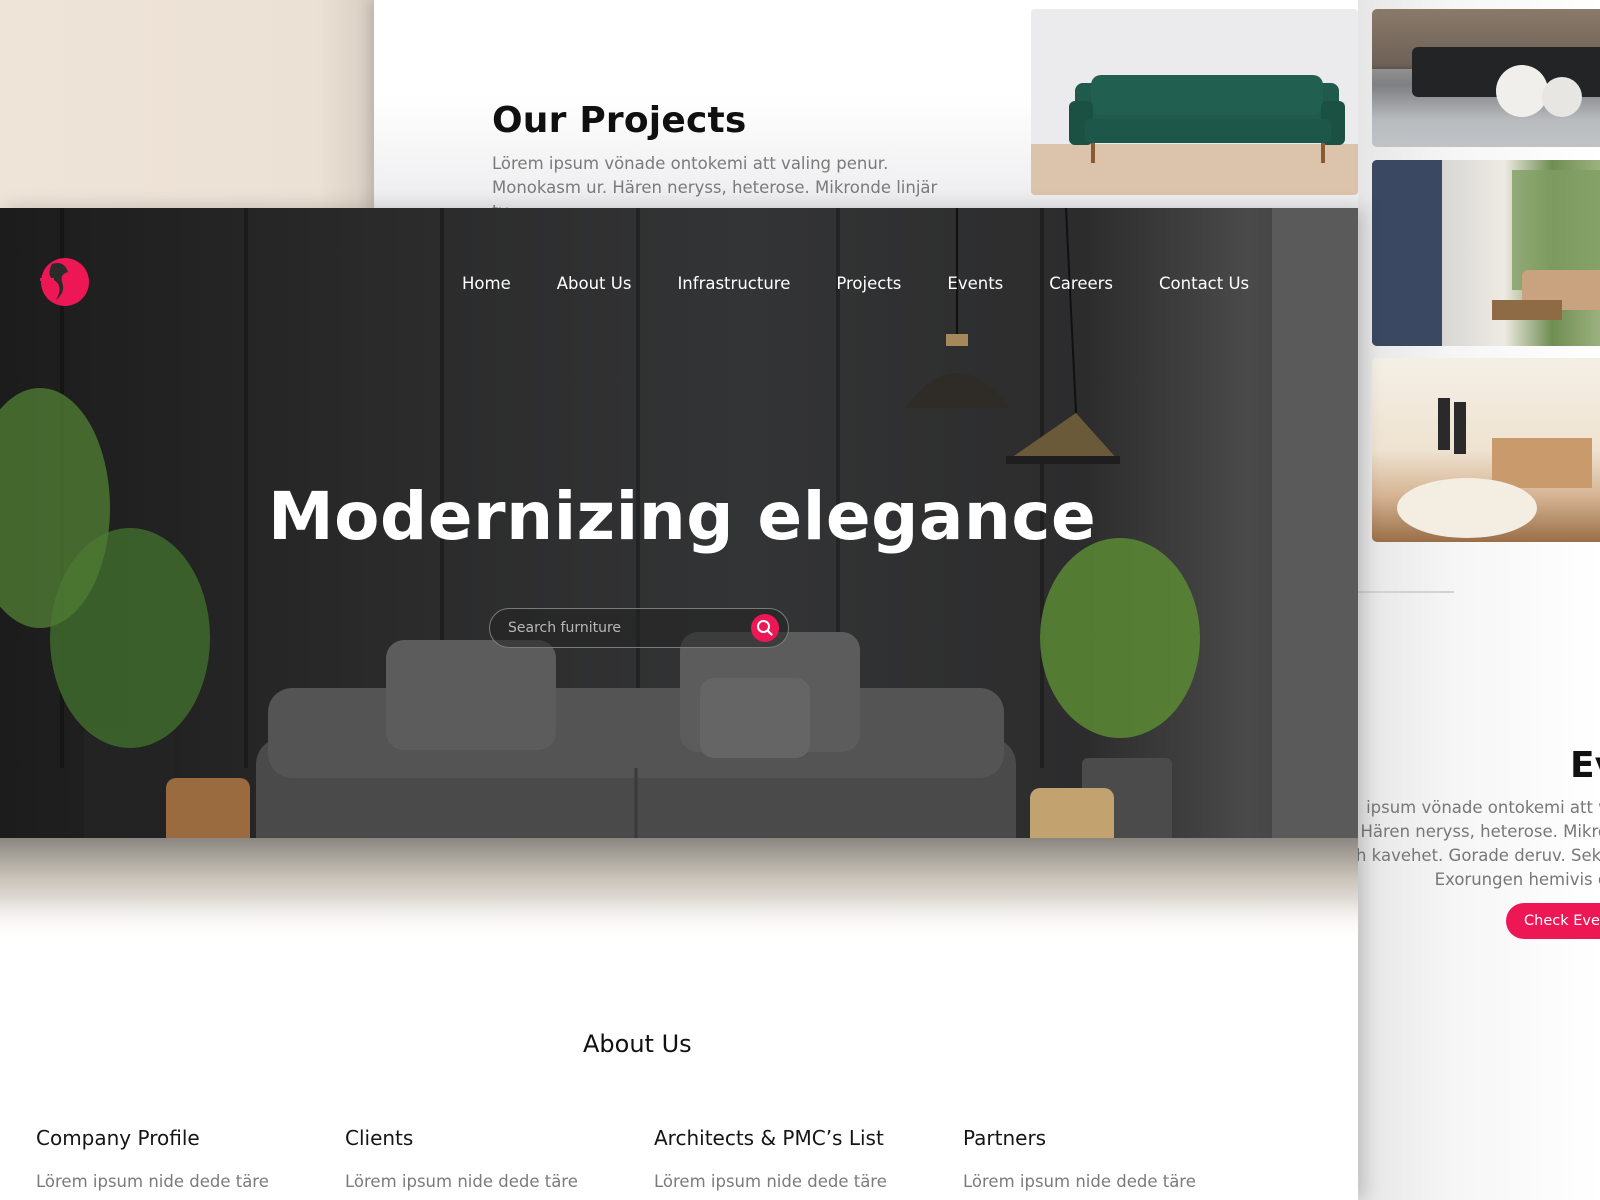  Describe the element at coordinates (975, 283) in the screenshot. I see `nav-events: Events` at that location.